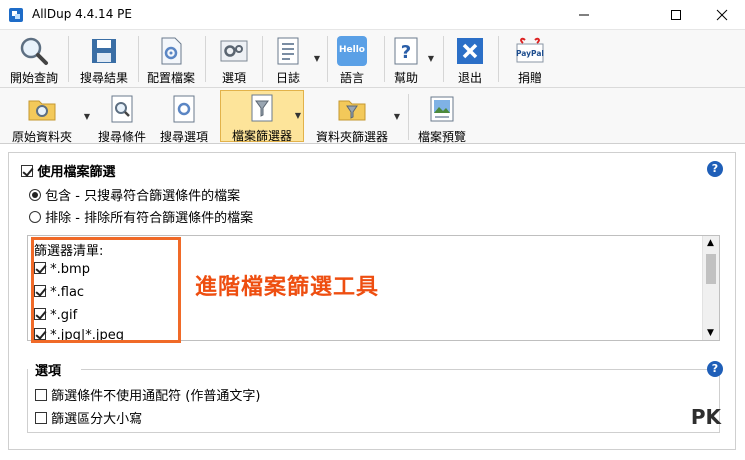 This screenshot has height=460, width=745. What do you see at coordinates (372, 15) in the screenshot?
I see `title-bar: AllDup 4.4.14 PE` at bounding box center [372, 15].